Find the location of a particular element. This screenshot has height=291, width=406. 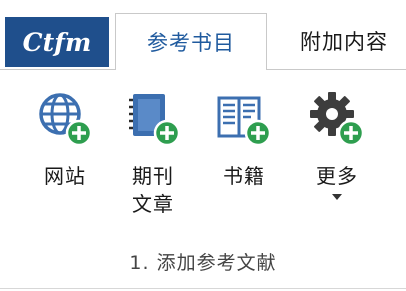

chevron-down-icon is located at coordinates (337, 197).